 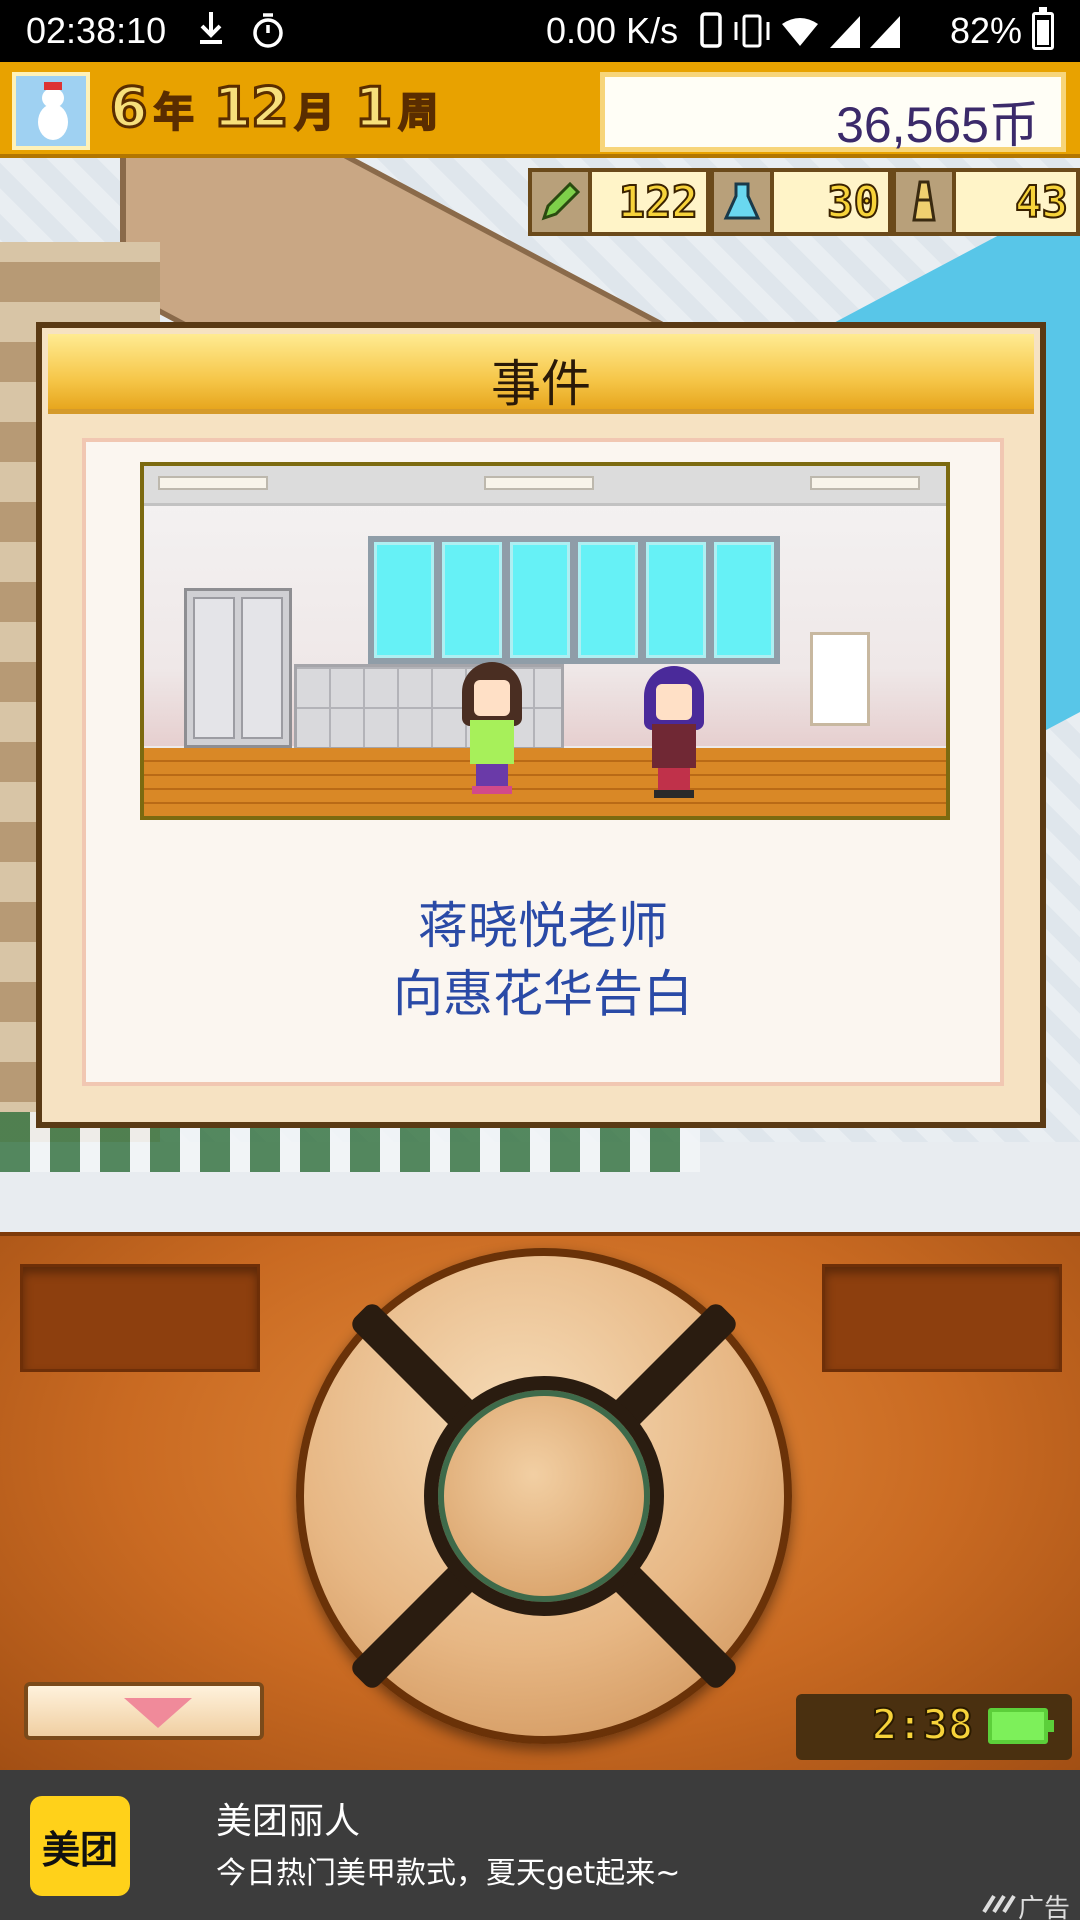 What do you see at coordinates (612, 30) in the screenshot?
I see `network-speed: 0.00 K/s` at bounding box center [612, 30].